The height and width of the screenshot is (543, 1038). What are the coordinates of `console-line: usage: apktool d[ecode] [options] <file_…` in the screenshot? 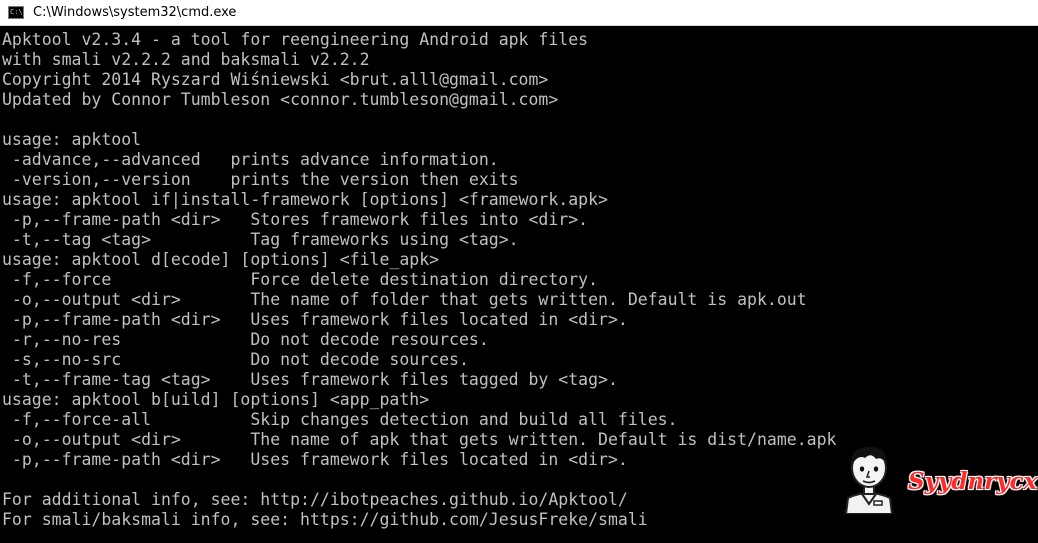 It's located at (221, 259).